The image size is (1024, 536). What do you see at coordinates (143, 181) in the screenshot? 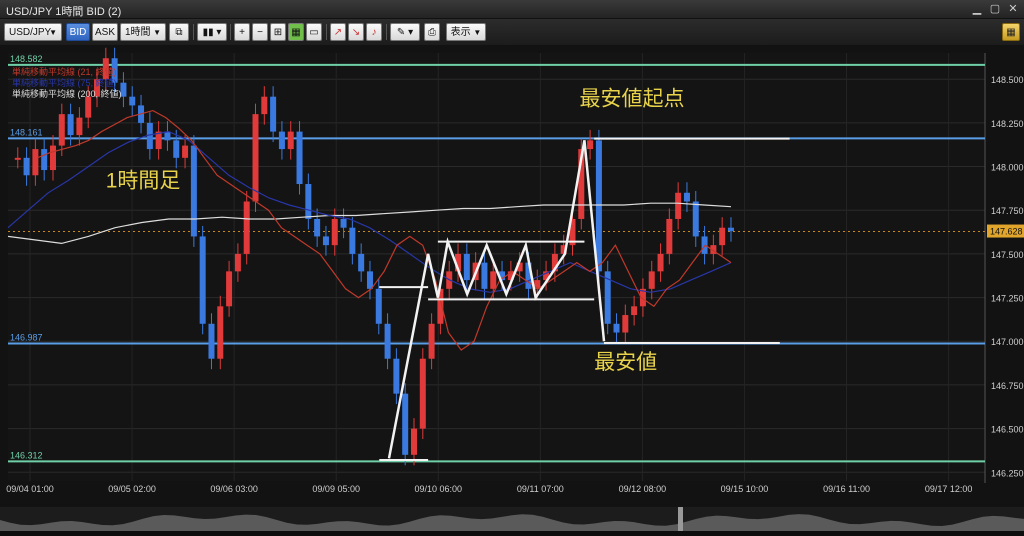
I see `annotation-timeframe: 1時間足` at bounding box center [143, 181].